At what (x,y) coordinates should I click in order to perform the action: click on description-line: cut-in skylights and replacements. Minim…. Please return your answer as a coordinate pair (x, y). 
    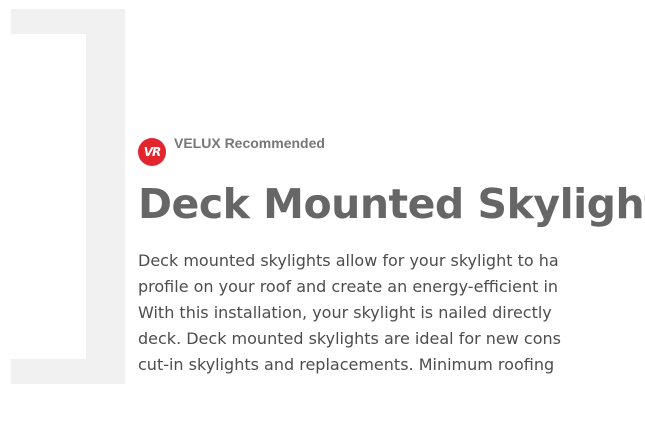
    Looking at the image, I should click on (346, 364).